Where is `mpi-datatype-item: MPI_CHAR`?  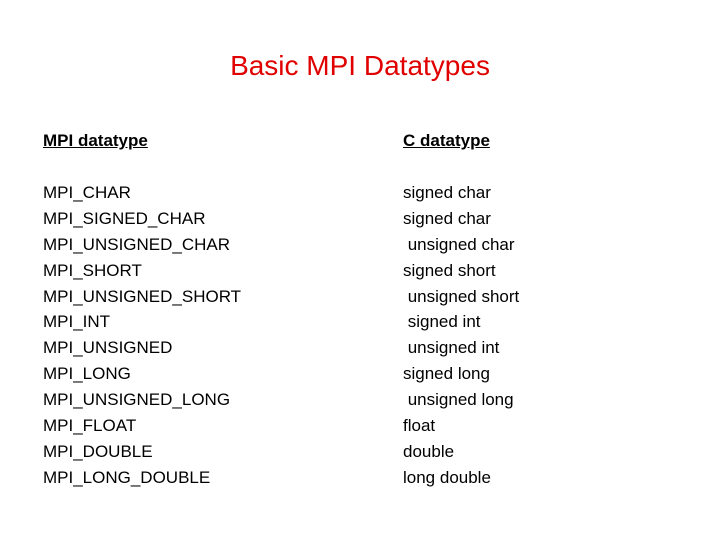 mpi-datatype-item: MPI_CHAR is located at coordinates (87, 192).